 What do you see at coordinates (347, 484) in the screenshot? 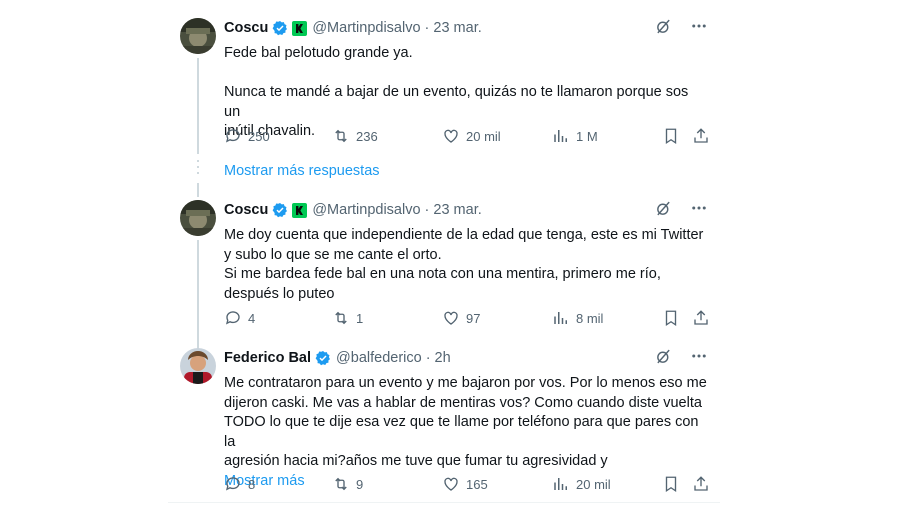
I see `retweet-button: 9` at bounding box center [347, 484].